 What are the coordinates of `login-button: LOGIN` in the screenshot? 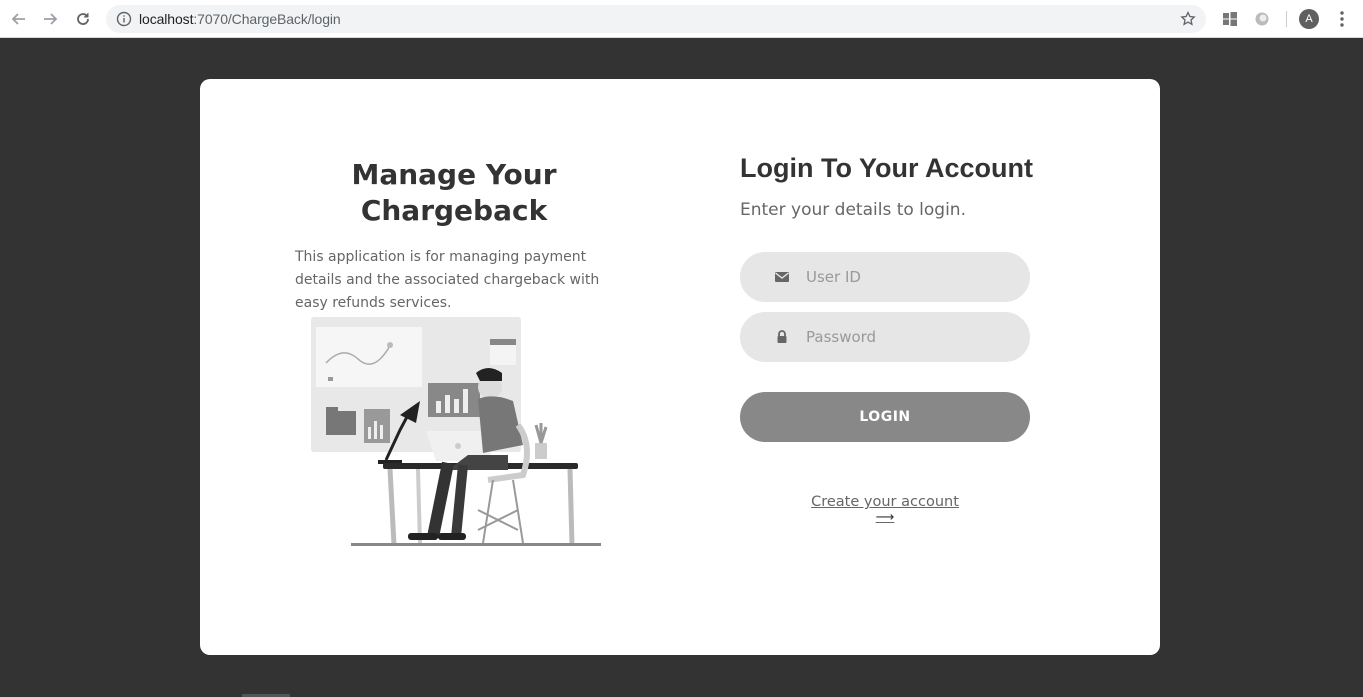 It's located at (885, 417).